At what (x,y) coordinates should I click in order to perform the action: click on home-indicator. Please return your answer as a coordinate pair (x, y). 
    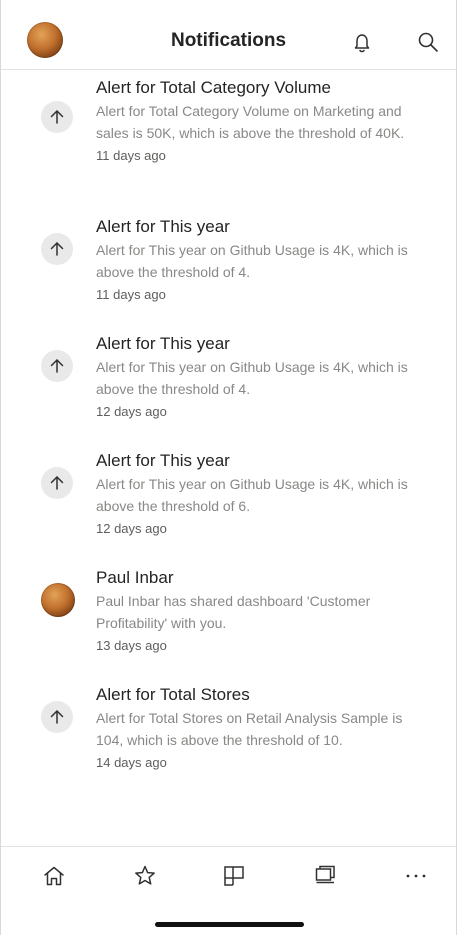
    Looking at the image, I should click on (229, 924).